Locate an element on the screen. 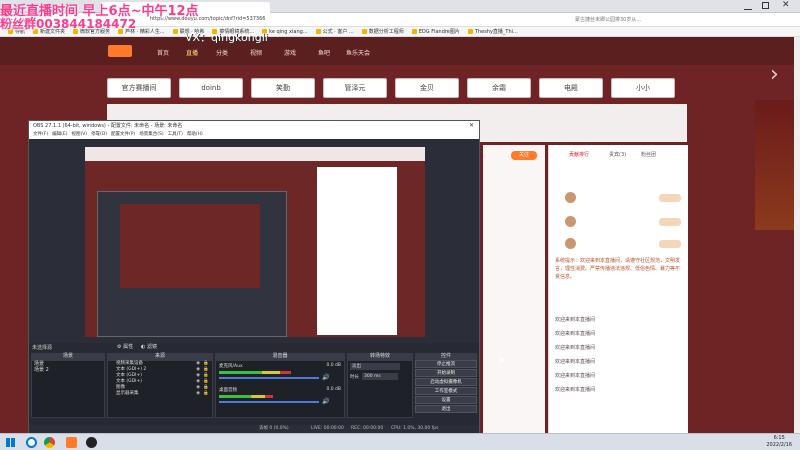 This screenshot has height=450, width=800. control-button: 开始录制 is located at coordinates (446, 373).